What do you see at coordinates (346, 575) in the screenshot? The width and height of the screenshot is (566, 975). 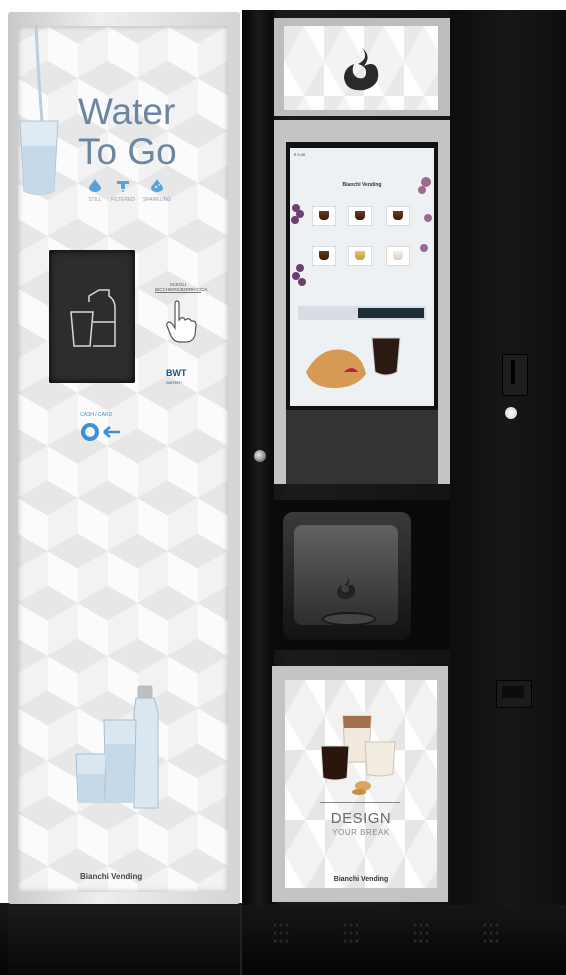 I see `cup-dispenser-recess` at bounding box center [346, 575].